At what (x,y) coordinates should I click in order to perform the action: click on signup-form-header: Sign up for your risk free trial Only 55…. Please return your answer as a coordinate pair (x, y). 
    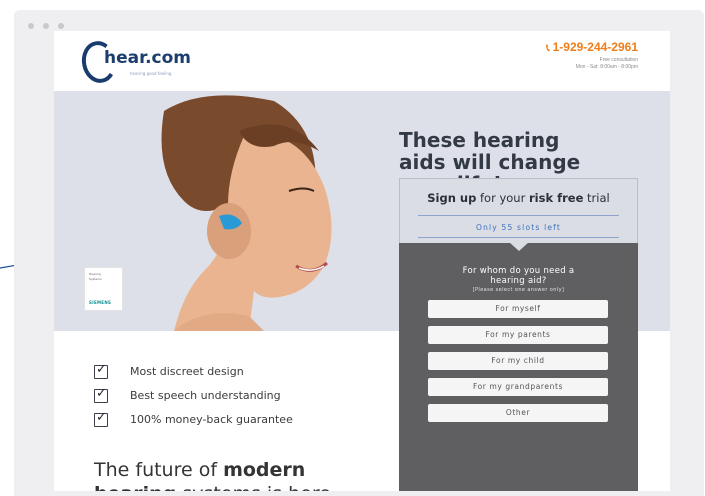
    Looking at the image, I should click on (518, 211).